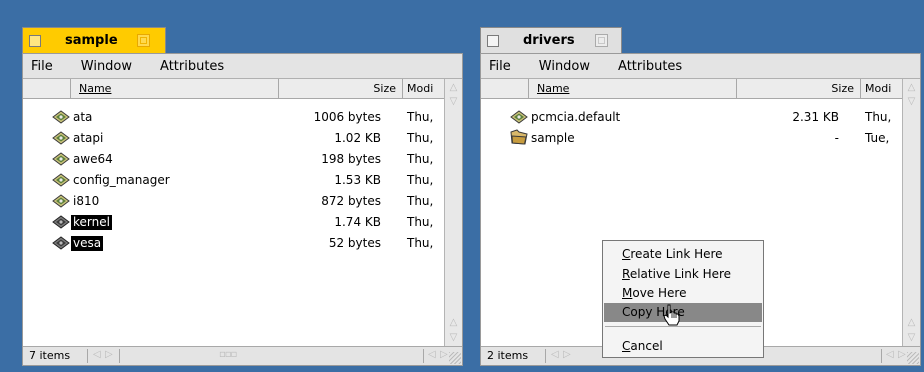 This screenshot has width=924, height=372. What do you see at coordinates (228, 354) in the screenshot?
I see `scroll-thumb-grip-icon: ▫▫▫` at bounding box center [228, 354].